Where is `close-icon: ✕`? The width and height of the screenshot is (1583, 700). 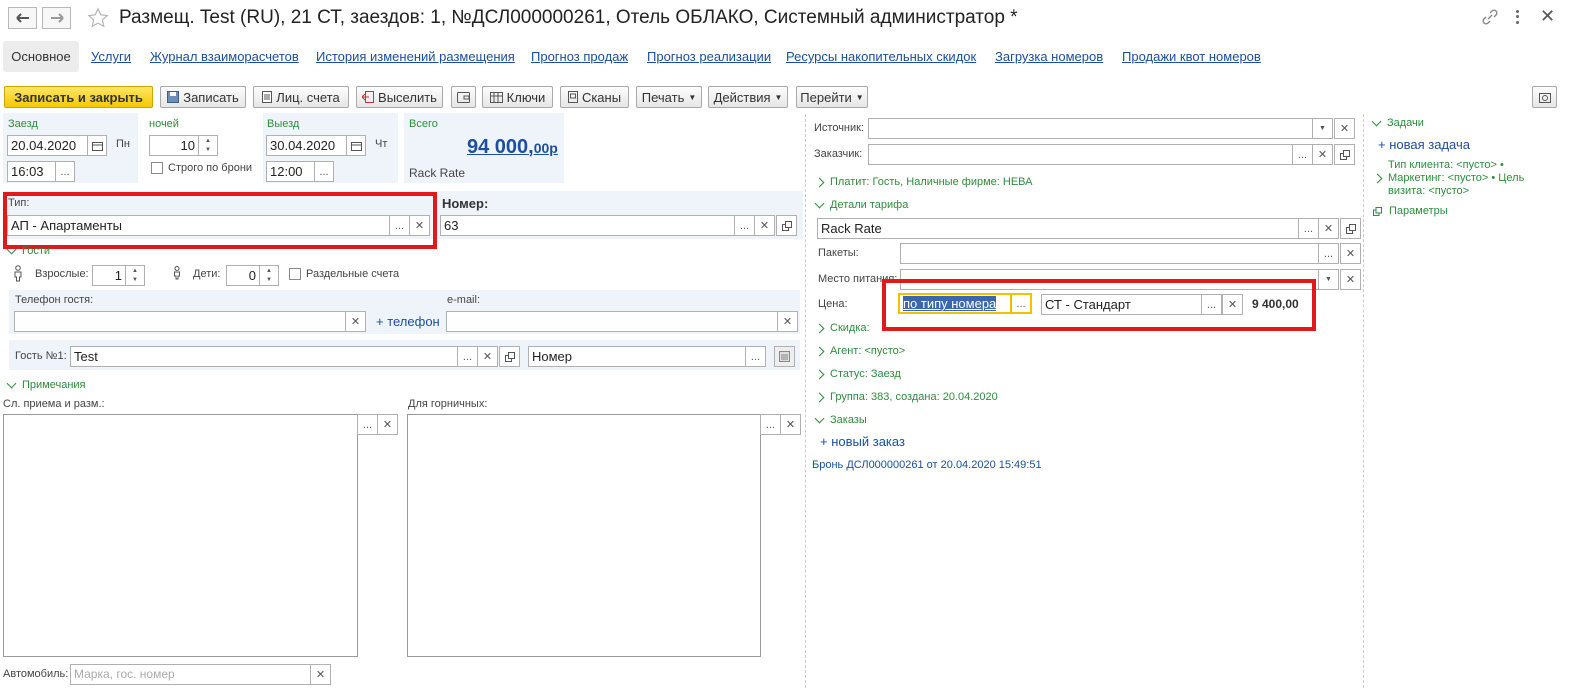 close-icon: ✕ is located at coordinates (1547, 16).